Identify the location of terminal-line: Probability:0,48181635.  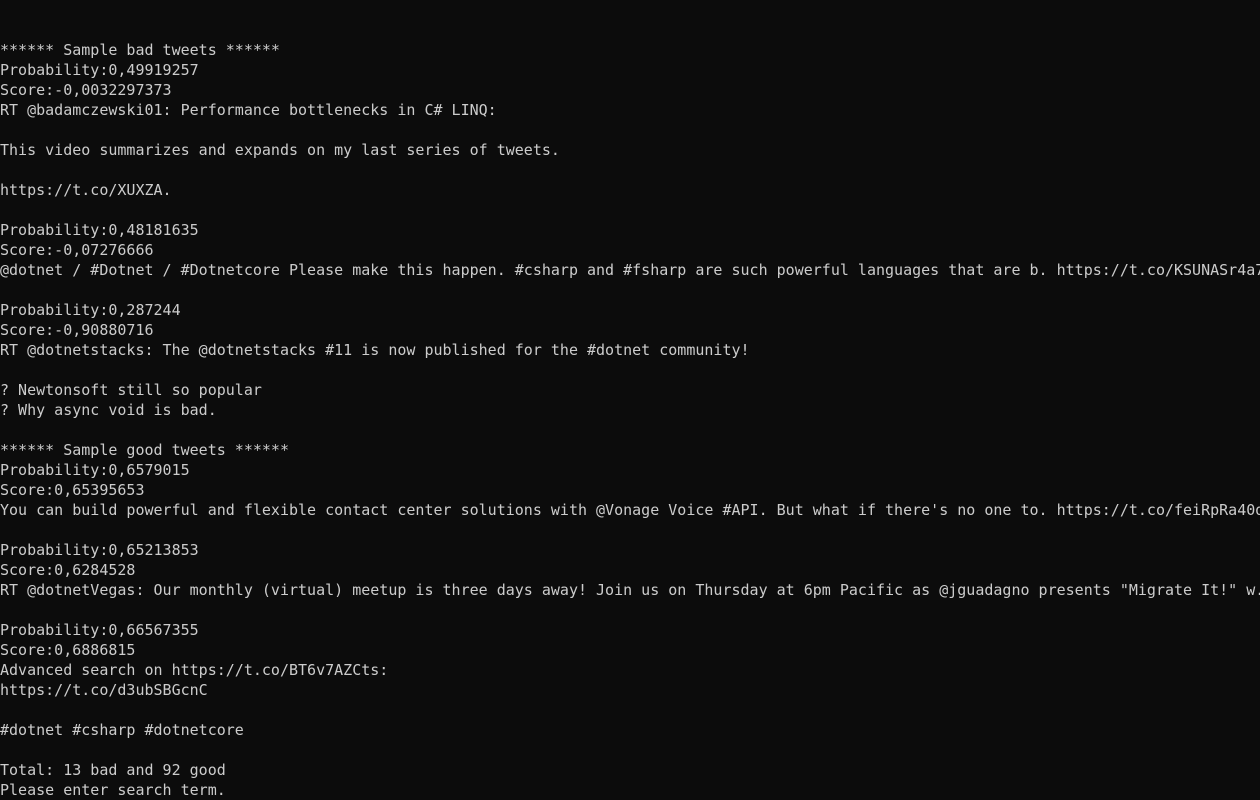
(99, 230).